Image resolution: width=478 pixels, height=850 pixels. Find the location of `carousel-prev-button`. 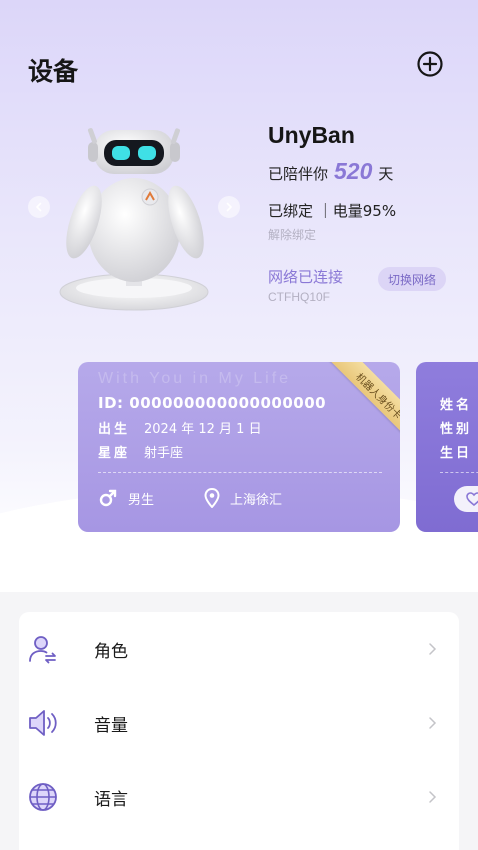

carousel-prev-button is located at coordinates (39, 207).